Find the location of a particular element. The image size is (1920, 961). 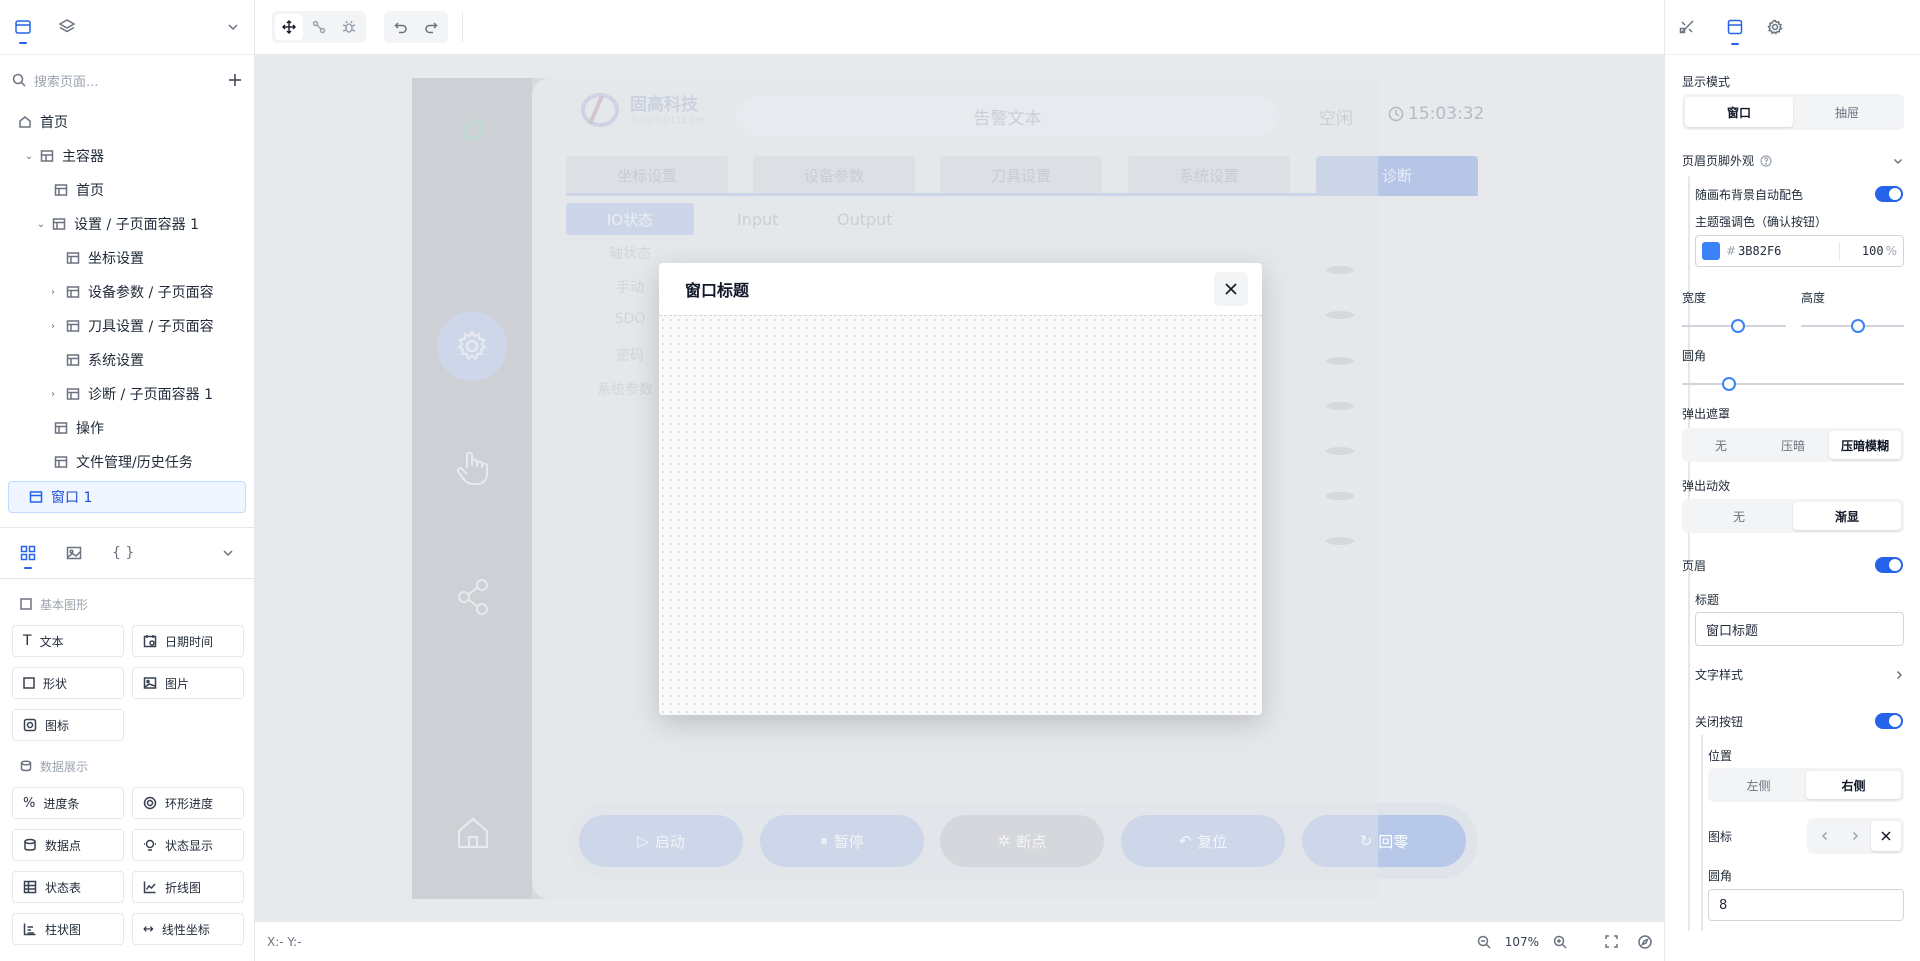

tree-item-label: 坐标设置 is located at coordinates (116, 259).